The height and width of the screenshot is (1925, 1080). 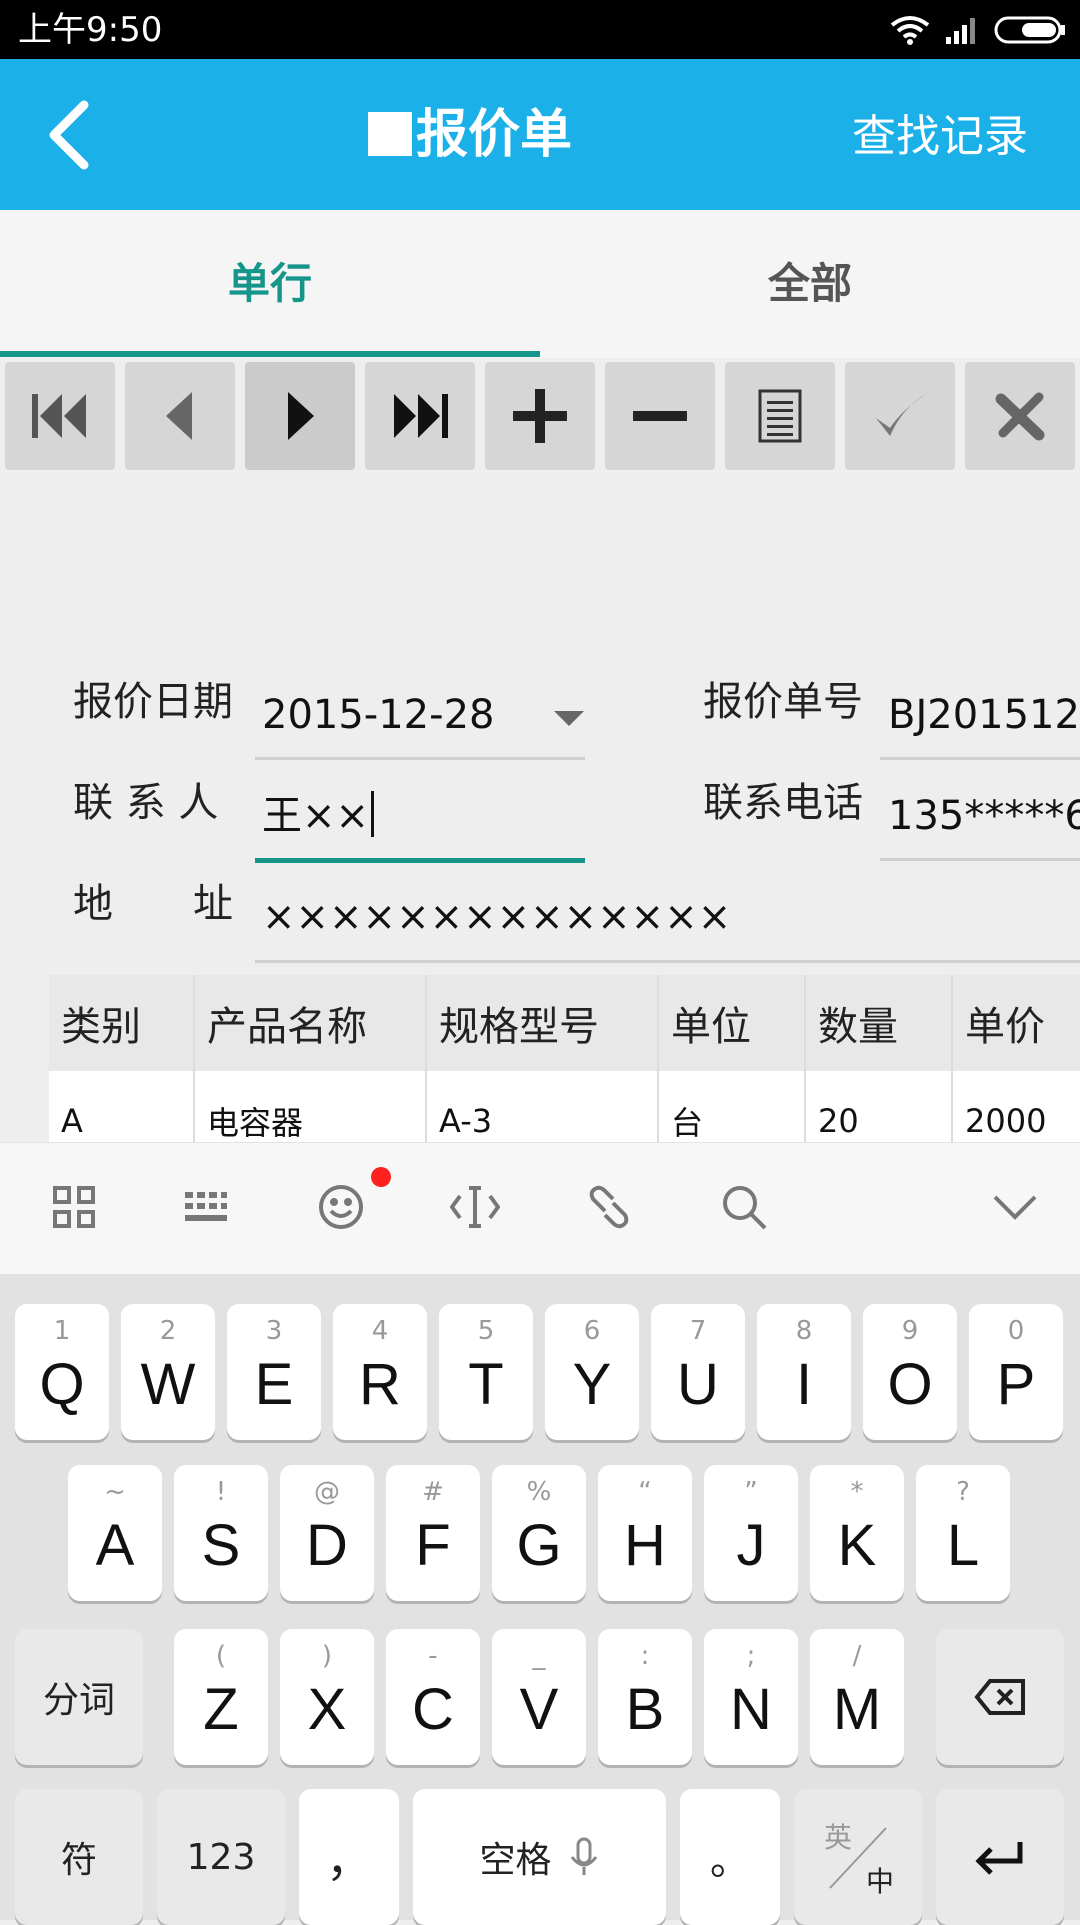 I want to click on key-r: 4R, so click(x=380, y=1372).